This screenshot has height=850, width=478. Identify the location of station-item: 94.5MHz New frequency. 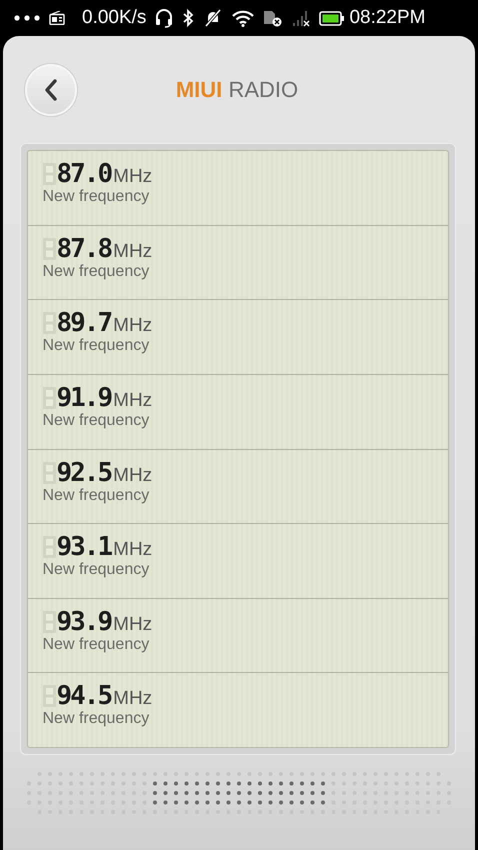
(238, 710).